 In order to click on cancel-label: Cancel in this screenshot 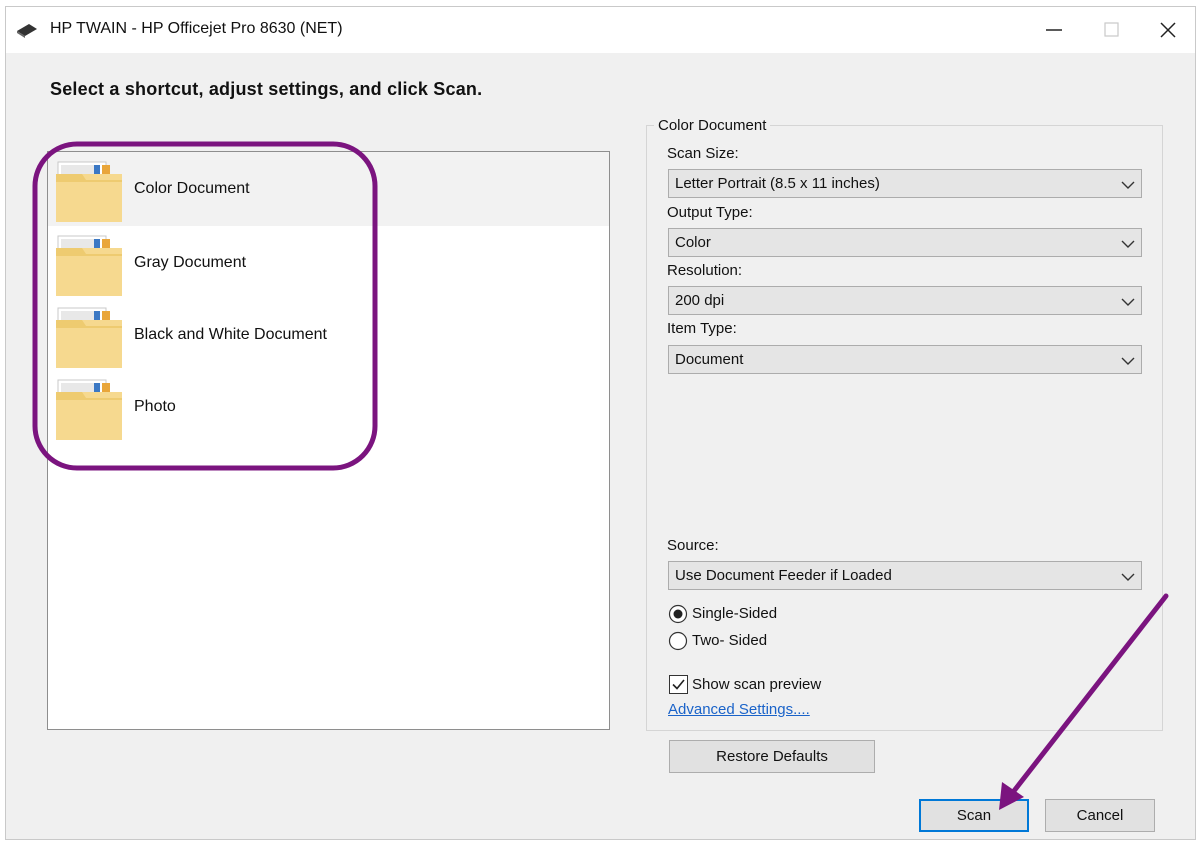, I will do `click(1100, 815)`.